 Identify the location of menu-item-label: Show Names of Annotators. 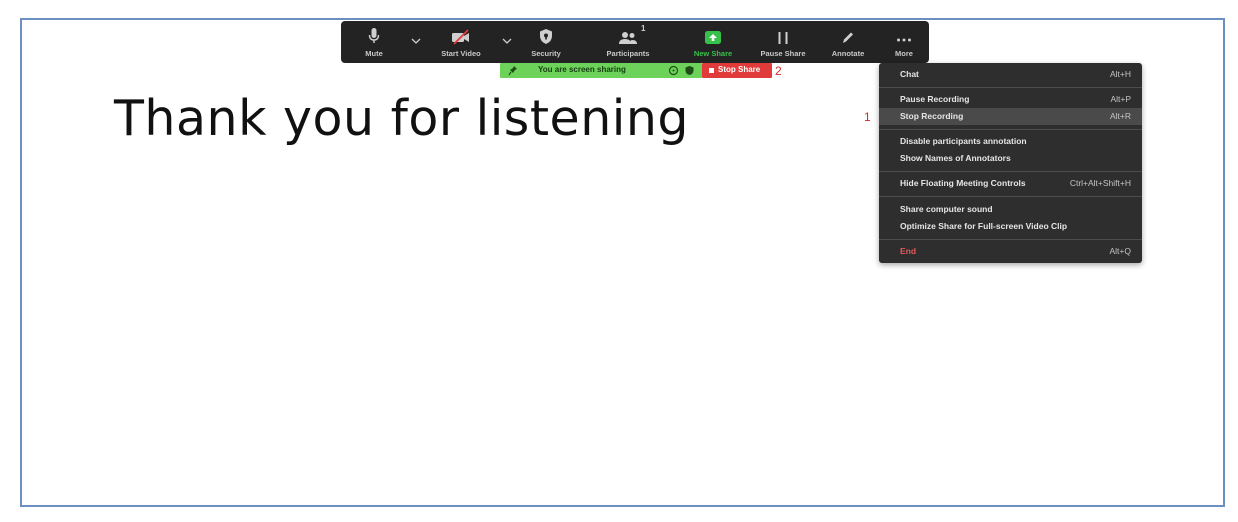
(955, 158).